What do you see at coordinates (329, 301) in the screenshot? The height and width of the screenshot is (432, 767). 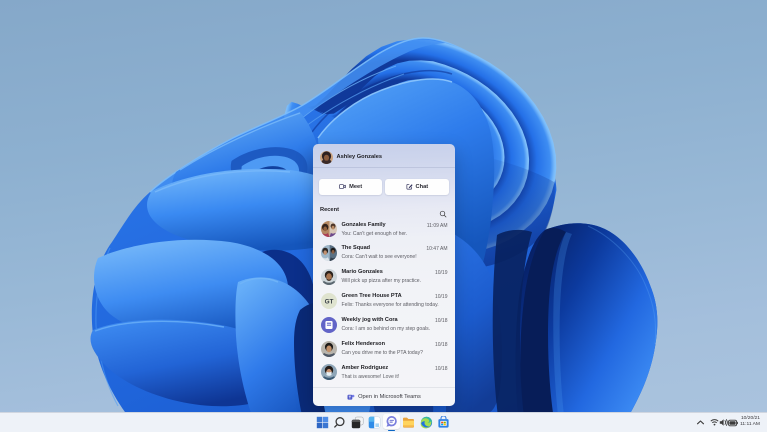 I see `svg-text: GT` at bounding box center [329, 301].